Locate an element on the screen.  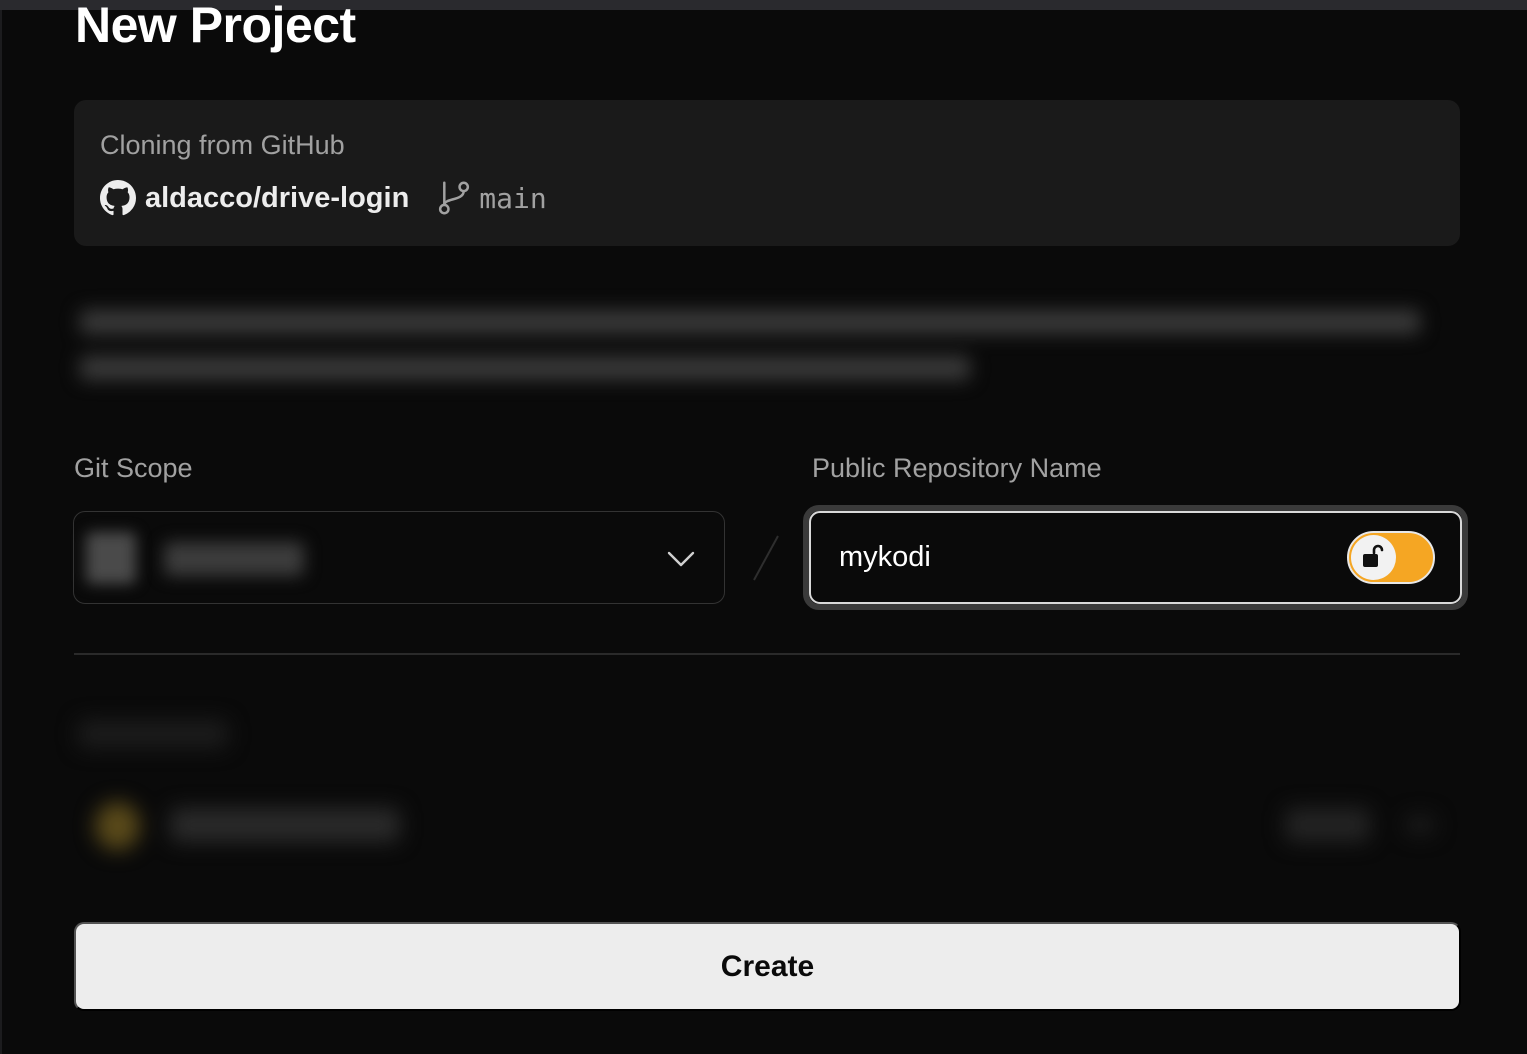
section-divider is located at coordinates (767, 654).